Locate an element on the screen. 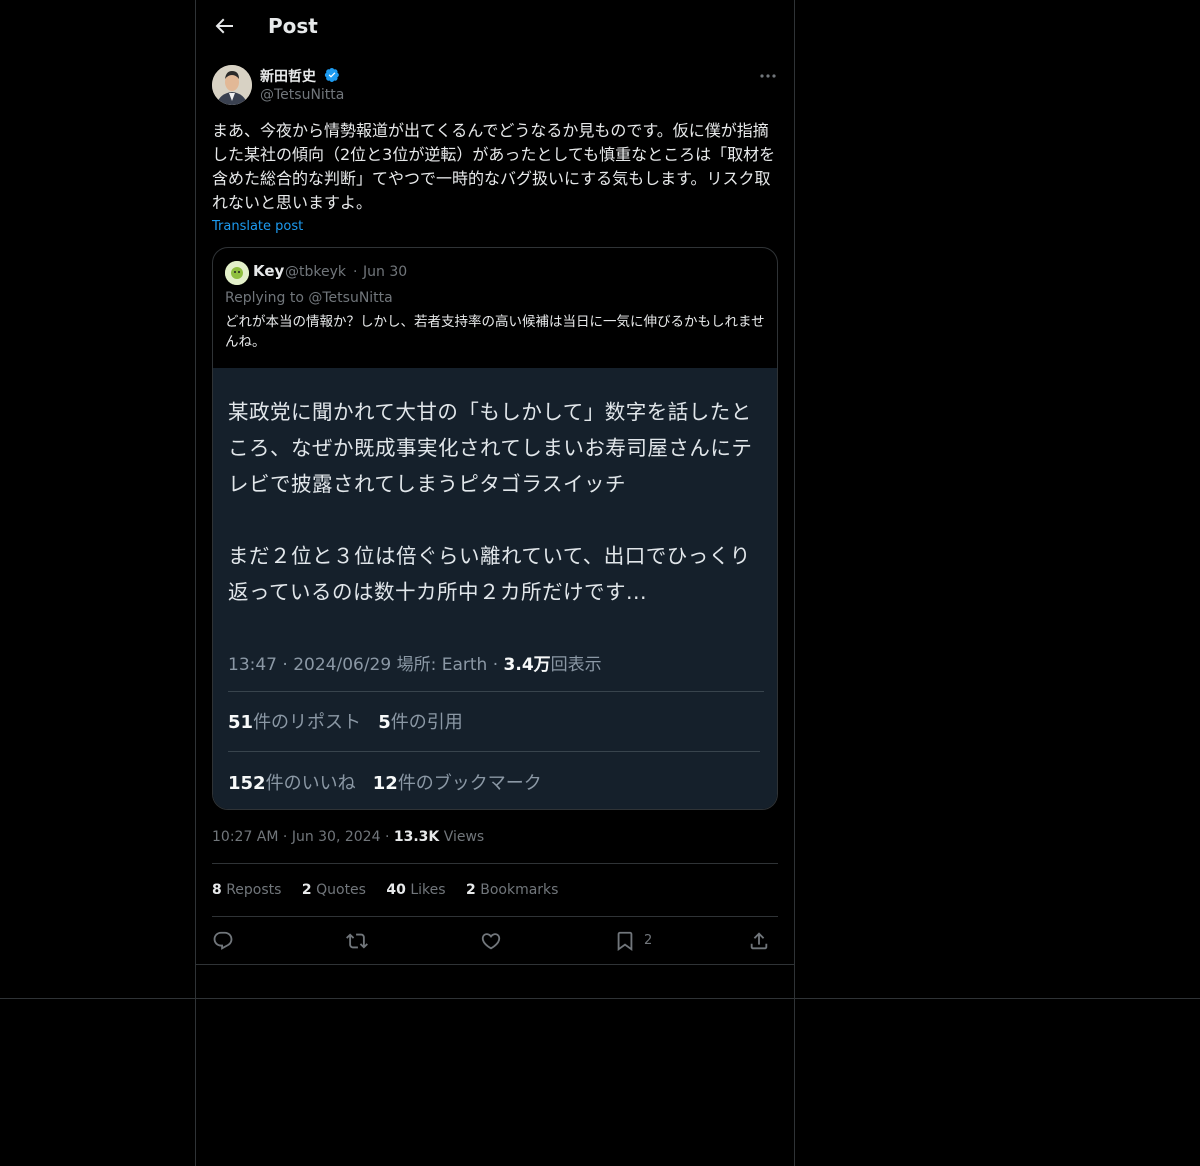 This screenshot has height=1166, width=1200. bookmarks-count: 2 is located at coordinates (471, 890).